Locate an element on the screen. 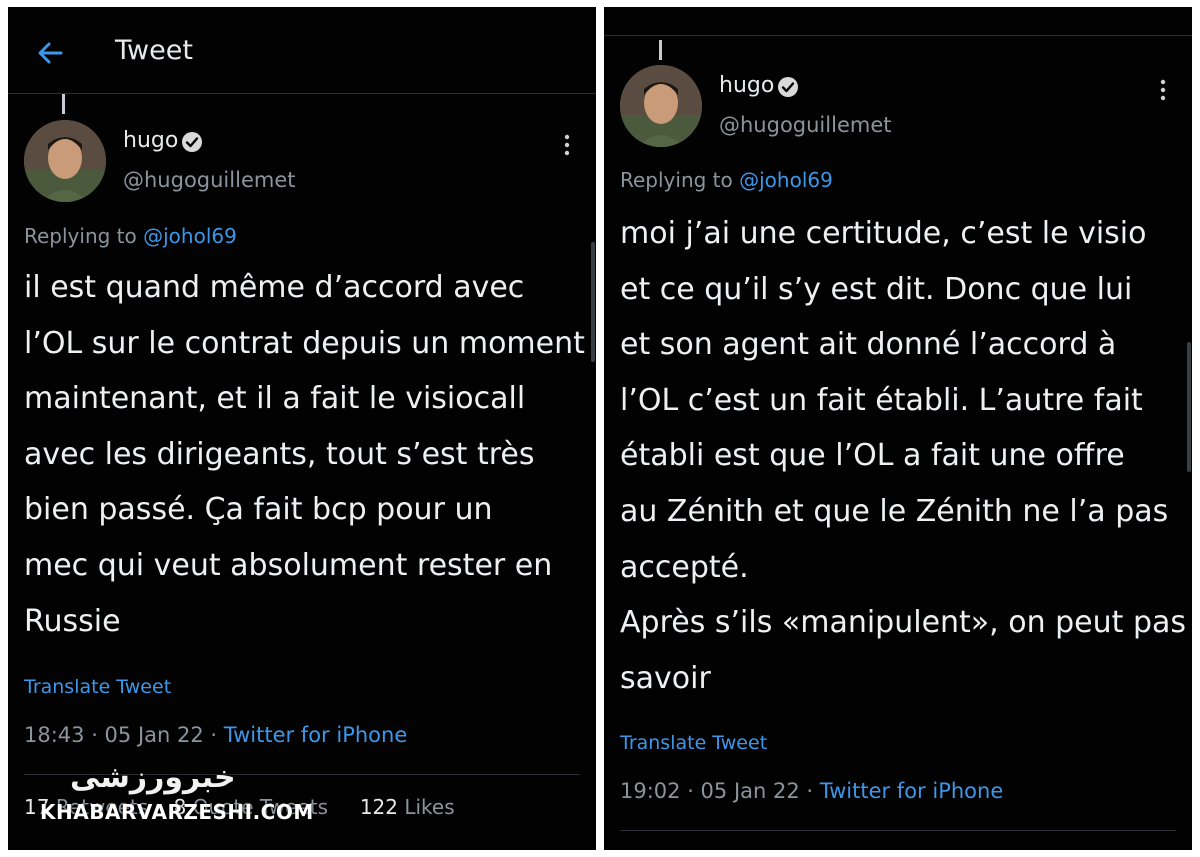 The width and height of the screenshot is (1200, 857). tweet-text-line: l’OL sur le contrat depuis un moment is located at coordinates (304, 343).